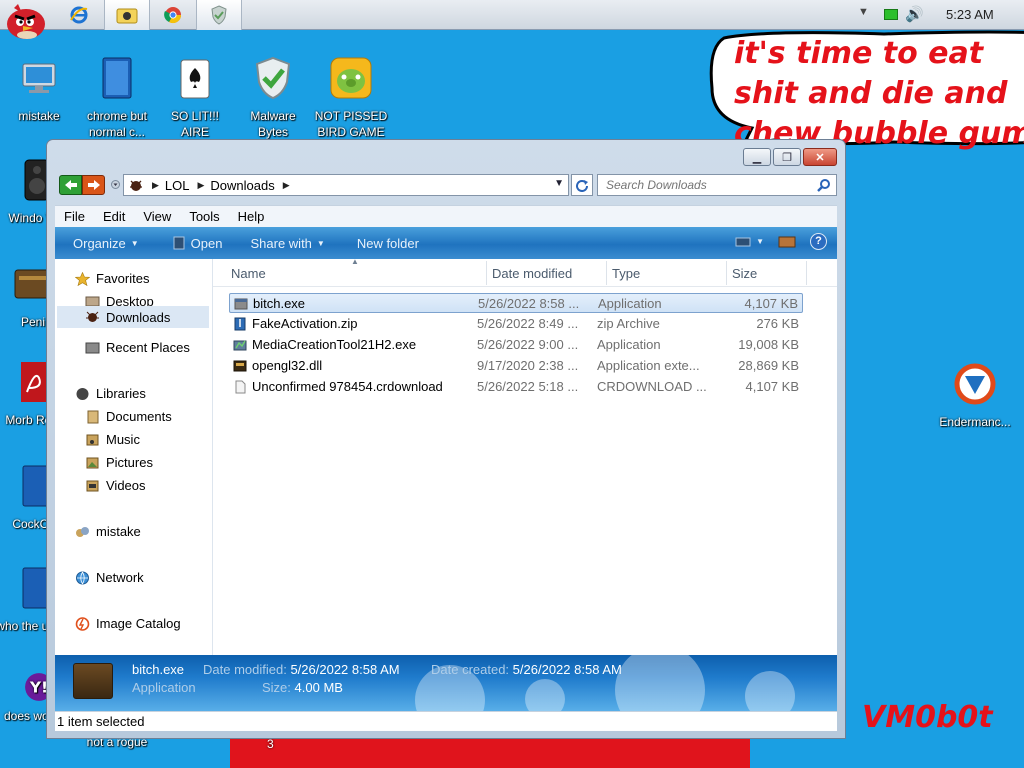  Describe the element at coordinates (70, 185) in the screenshot. I see `back-button` at that location.